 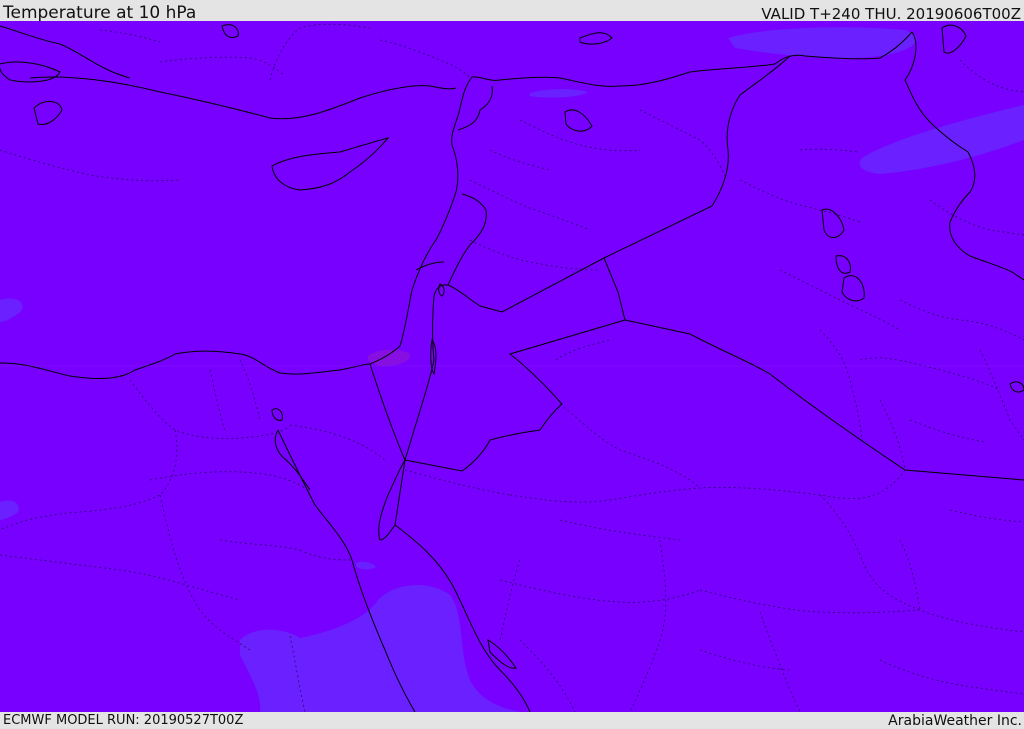 I want to click on map-title: Temperature at 10 hPa, so click(x=100, y=13).